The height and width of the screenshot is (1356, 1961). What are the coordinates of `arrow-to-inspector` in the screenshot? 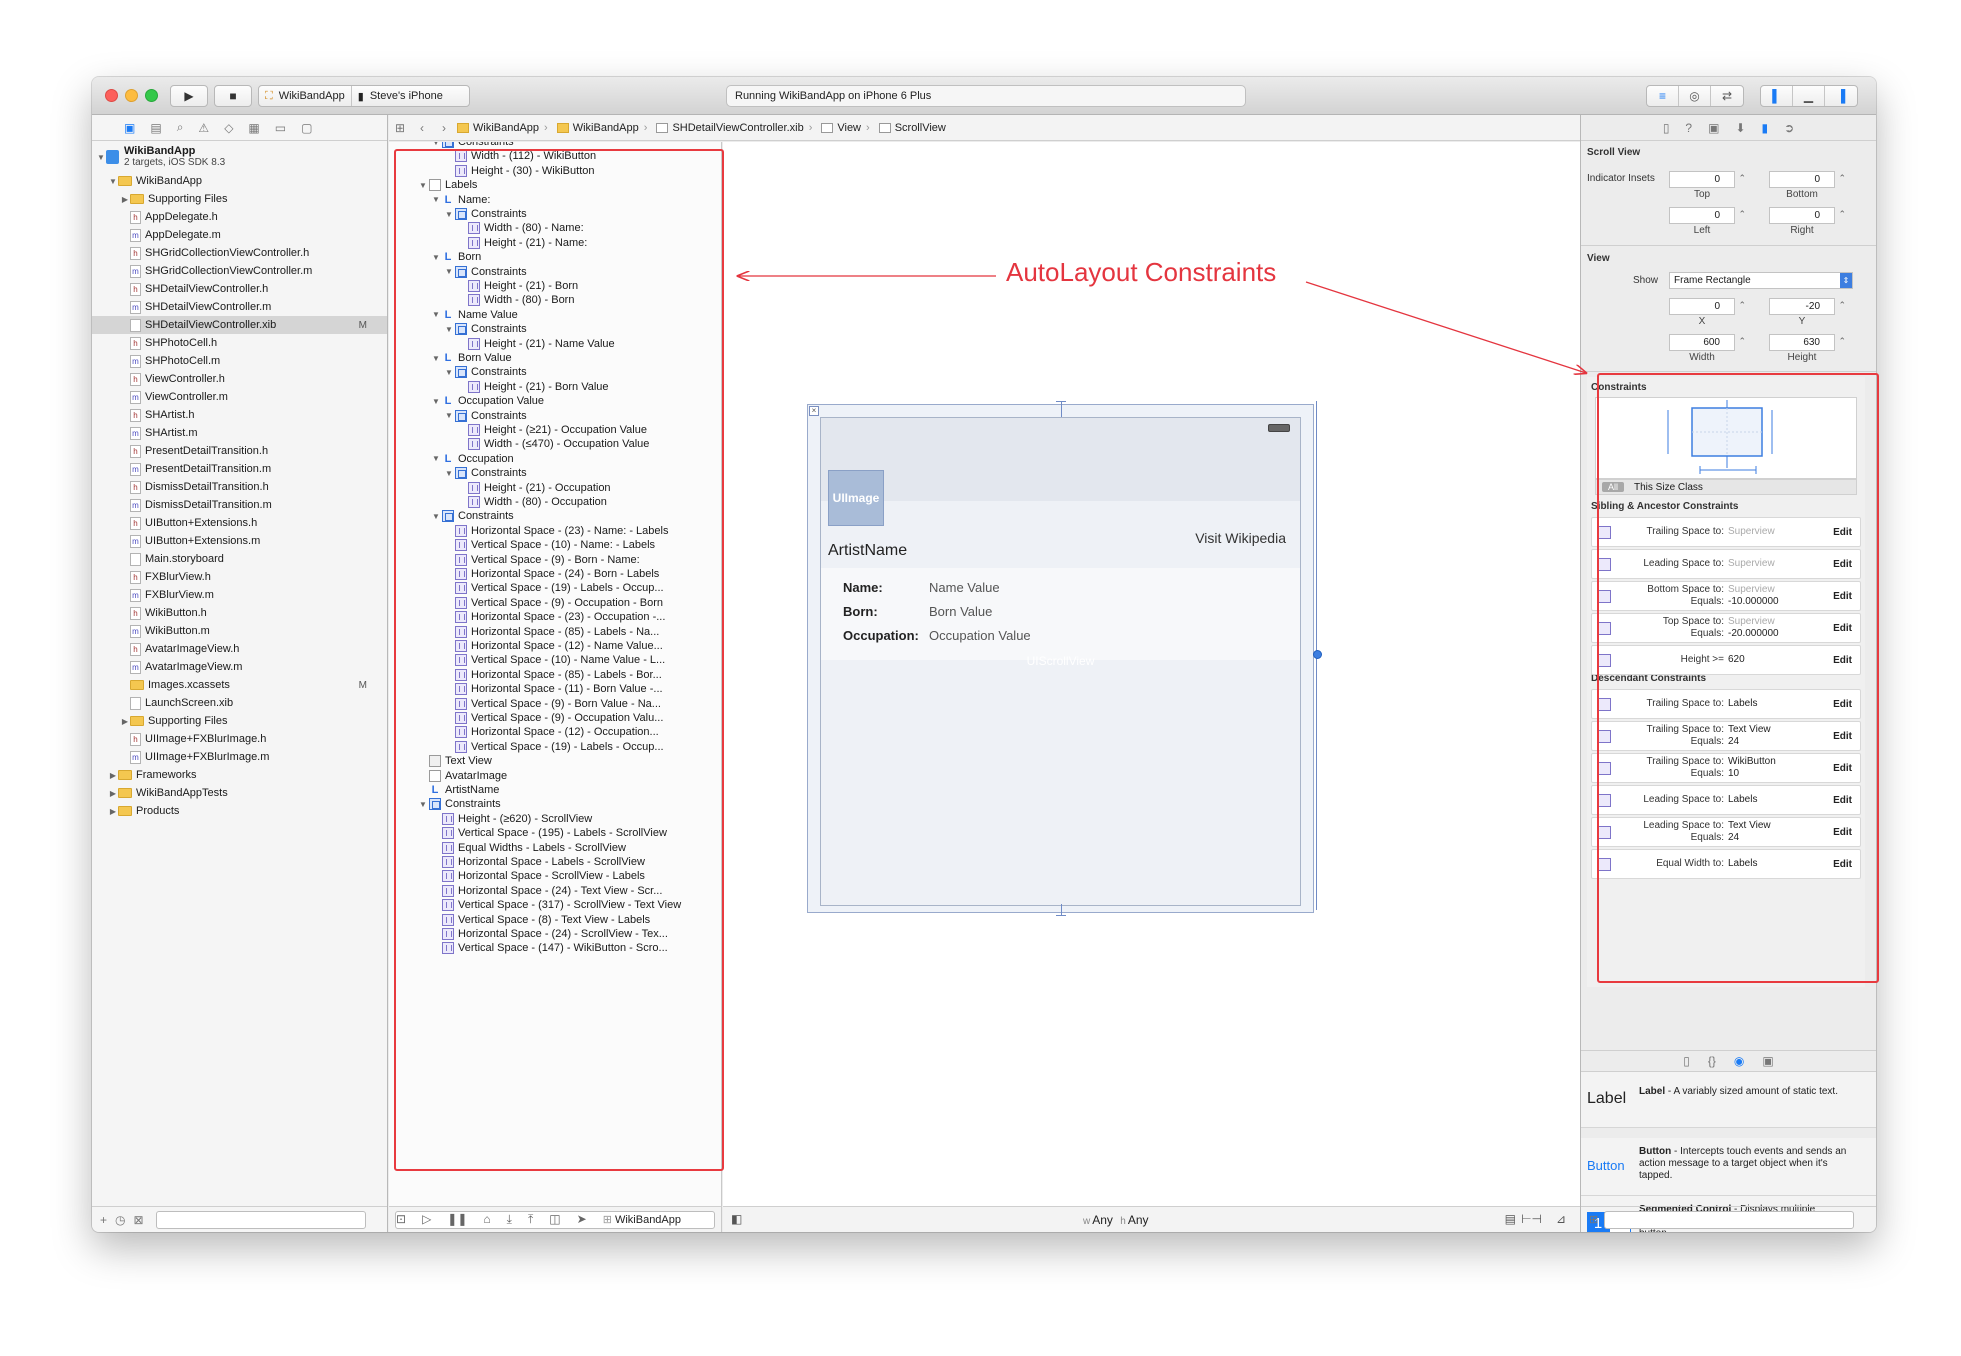 It's located at (1445, 327).